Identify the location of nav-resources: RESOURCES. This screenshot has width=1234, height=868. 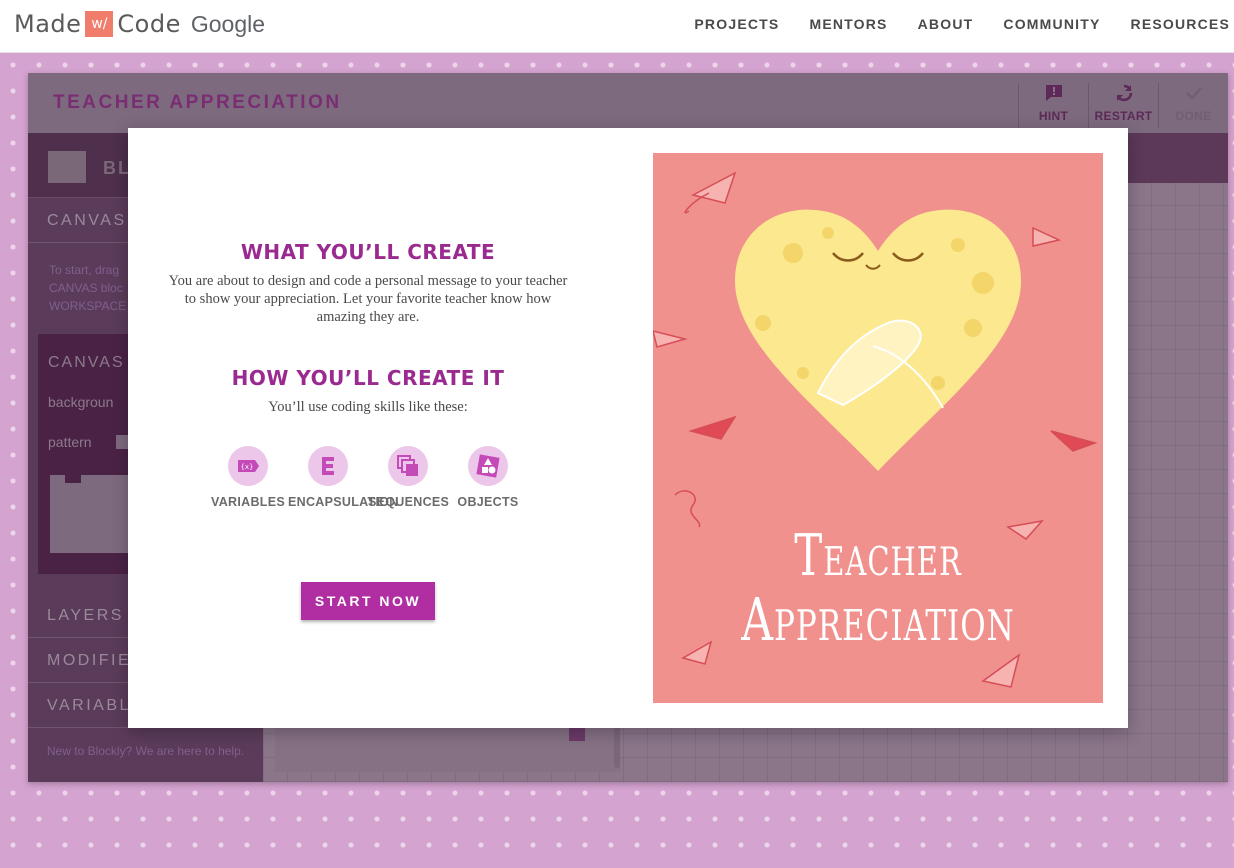
(1180, 24).